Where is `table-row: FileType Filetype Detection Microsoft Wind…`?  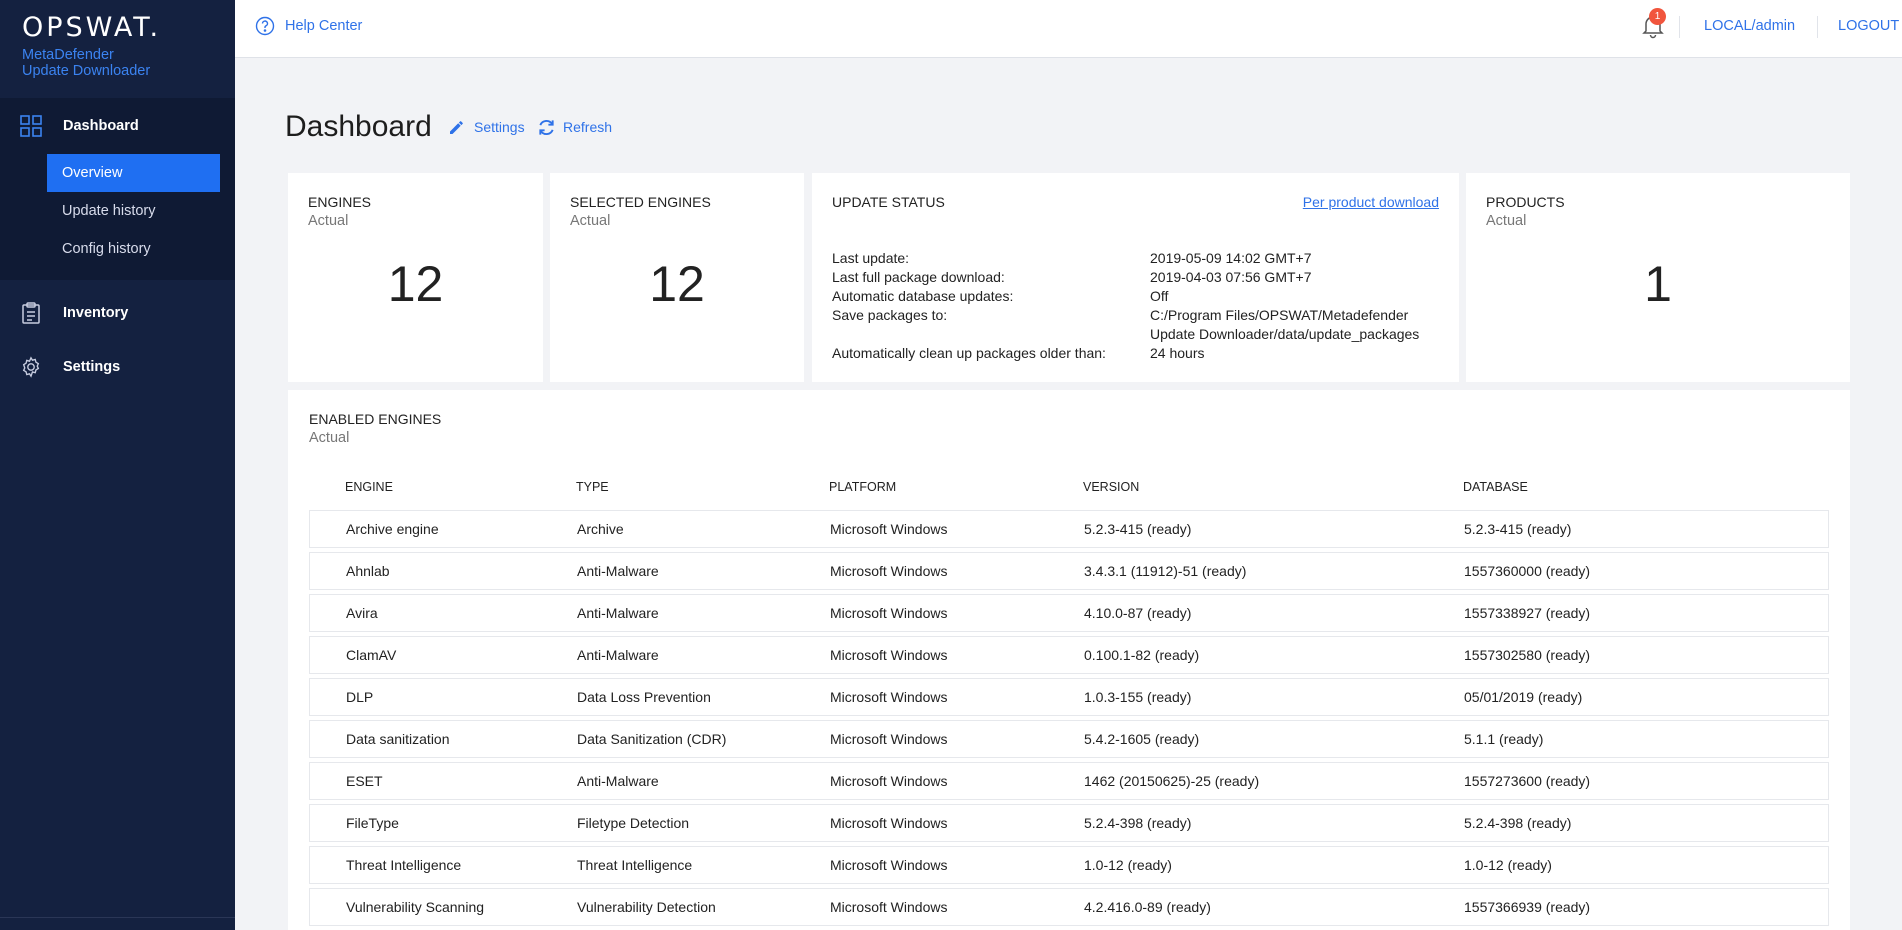
table-row: FileType Filetype Detection Microsoft Wind… is located at coordinates (1069, 823).